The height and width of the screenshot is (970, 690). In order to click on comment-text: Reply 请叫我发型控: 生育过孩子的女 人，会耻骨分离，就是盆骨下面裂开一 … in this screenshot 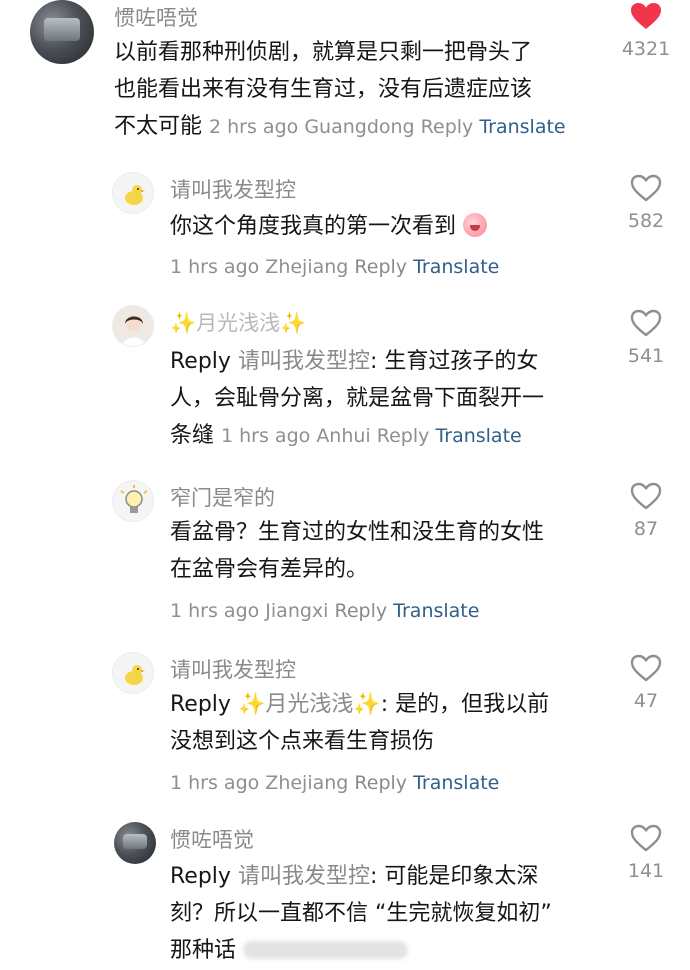, I will do `click(390, 399)`.